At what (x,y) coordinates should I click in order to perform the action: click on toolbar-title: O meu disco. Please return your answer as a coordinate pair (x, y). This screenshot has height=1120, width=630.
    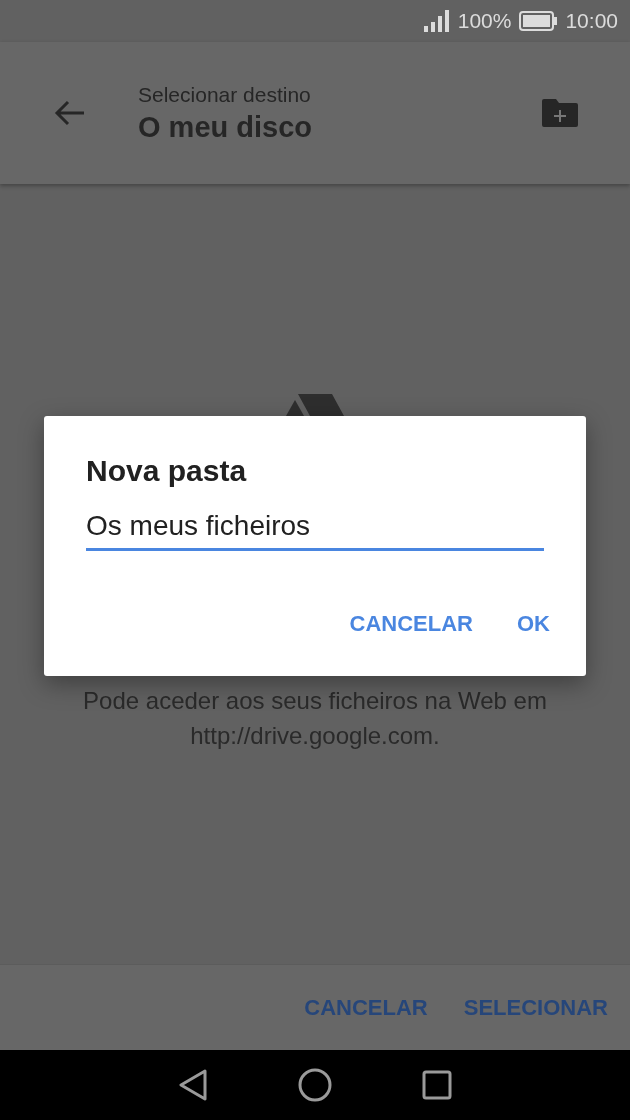
    Looking at the image, I should click on (226, 127).